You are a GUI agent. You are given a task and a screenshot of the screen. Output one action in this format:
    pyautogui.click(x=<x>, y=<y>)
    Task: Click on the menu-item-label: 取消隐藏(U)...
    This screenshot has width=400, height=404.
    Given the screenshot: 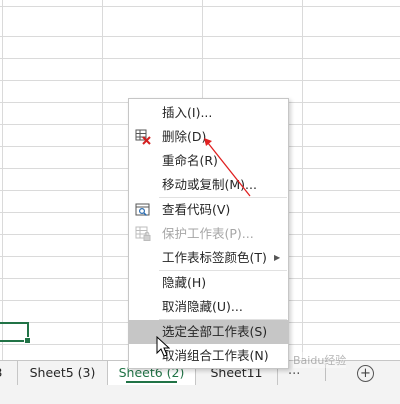 What is the action you would take?
    pyautogui.click(x=202, y=306)
    